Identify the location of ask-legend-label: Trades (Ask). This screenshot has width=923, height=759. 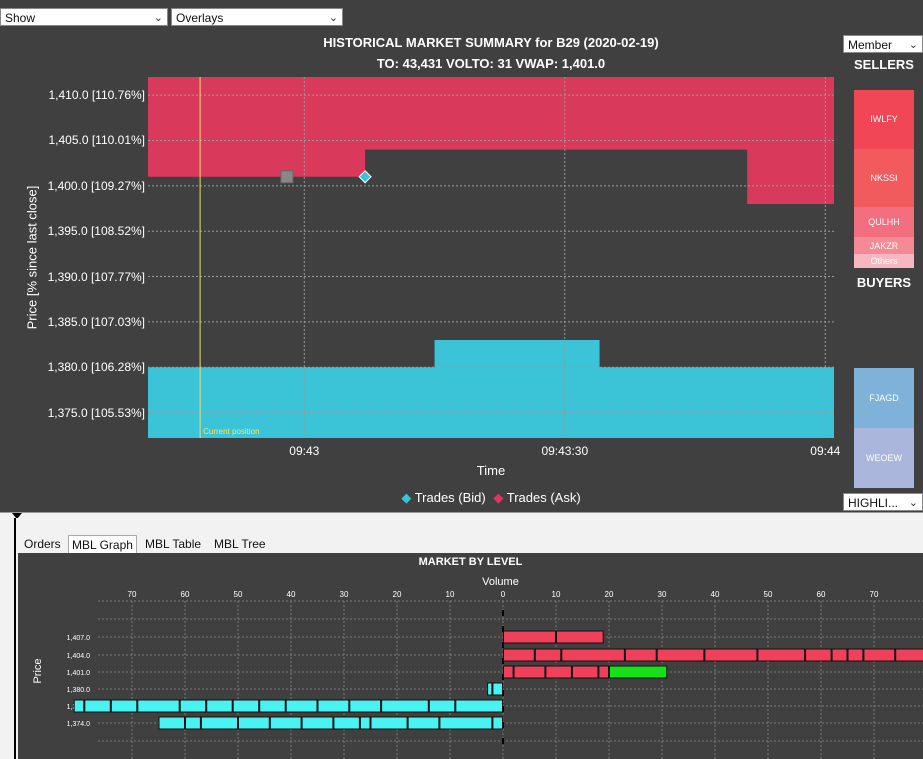
(543, 497).